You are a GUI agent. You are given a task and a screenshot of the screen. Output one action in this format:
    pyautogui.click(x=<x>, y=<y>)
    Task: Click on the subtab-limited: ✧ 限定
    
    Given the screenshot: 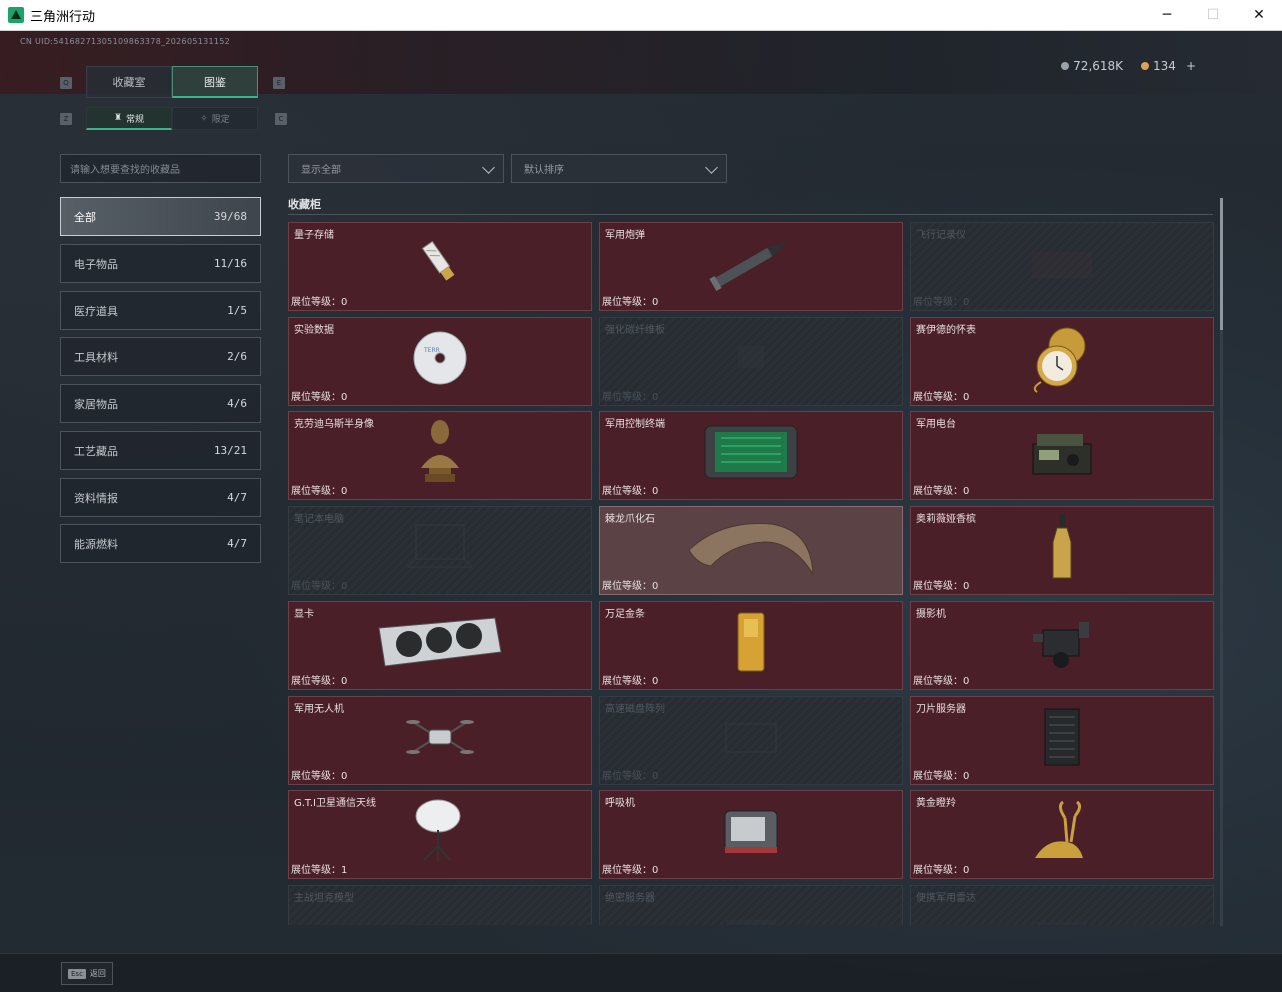 What is the action you would take?
    pyautogui.click(x=215, y=118)
    